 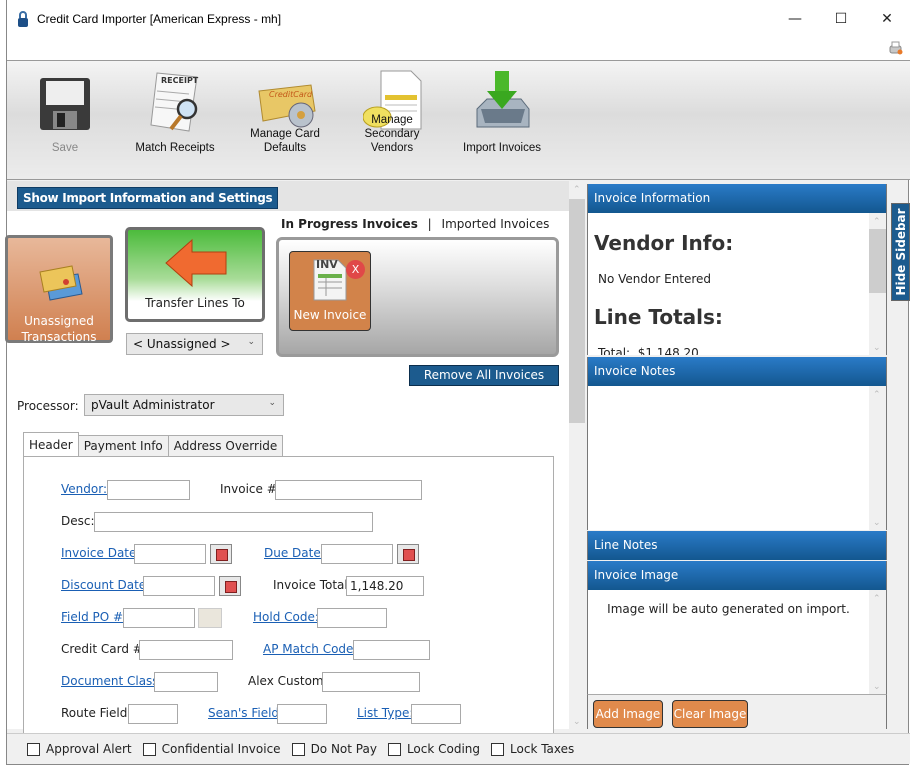 I want to click on invoice-date-input, so click(x=170, y=554).